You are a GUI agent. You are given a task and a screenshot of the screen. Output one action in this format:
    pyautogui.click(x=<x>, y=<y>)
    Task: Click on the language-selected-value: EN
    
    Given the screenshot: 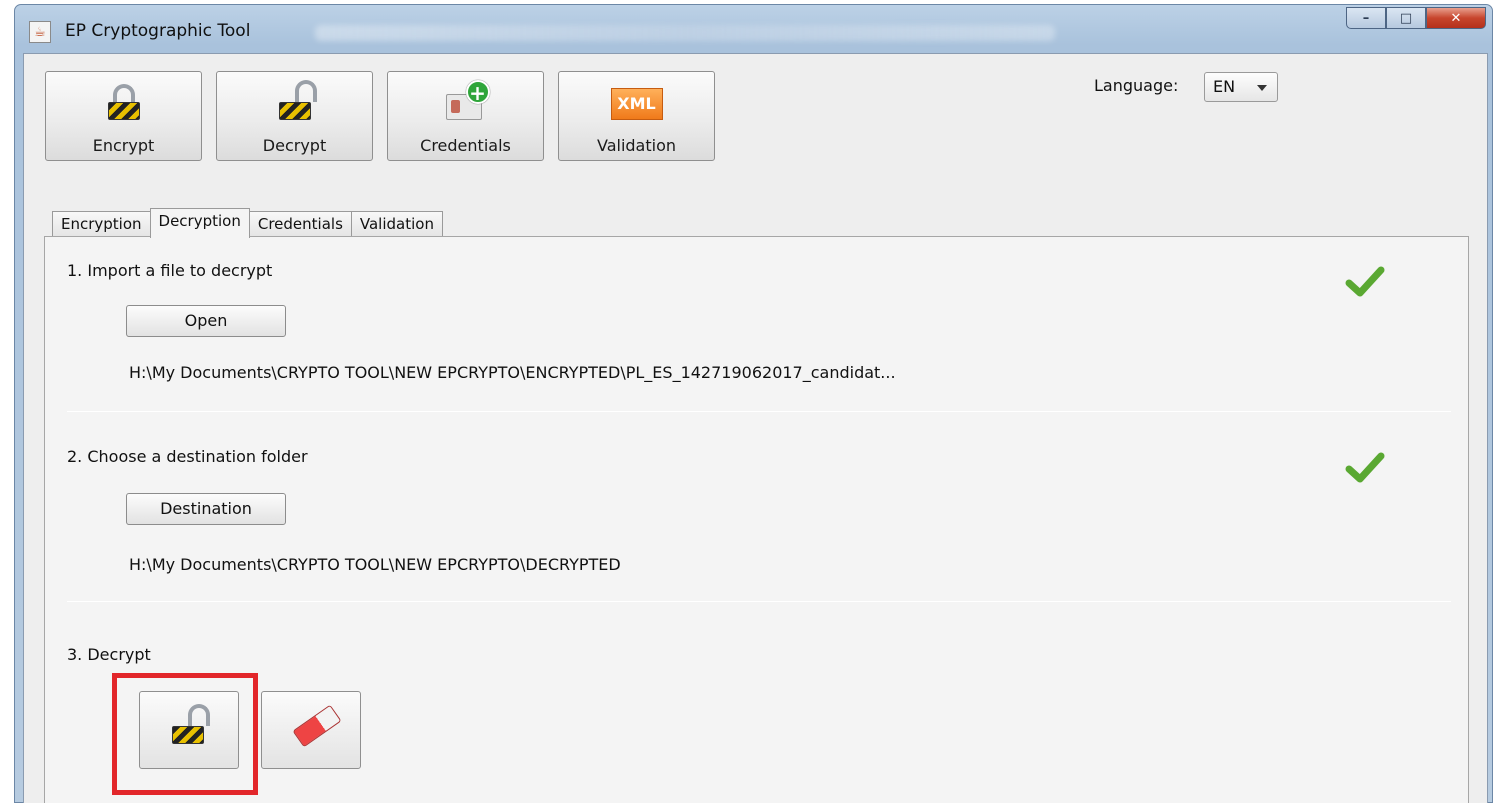 What is the action you would take?
    pyautogui.click(x=1224, y=86)
    